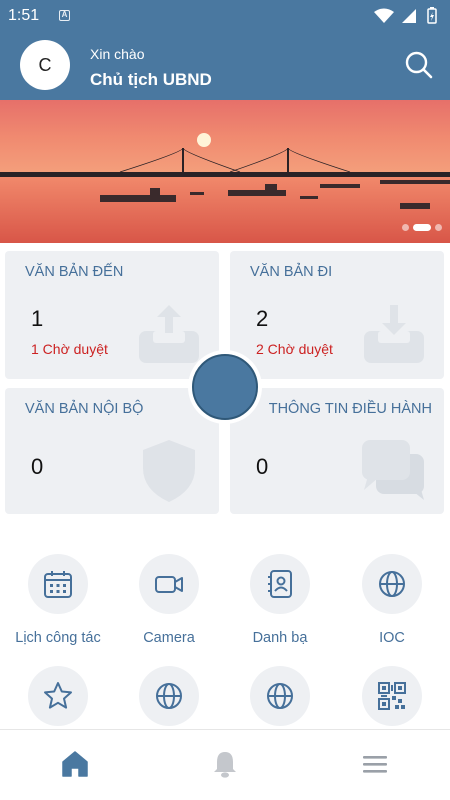 The width and height of the screenshot is (450, 800). Describe the element at coordinates (64, 15) in the screenshot. I see `notification-a-icon: A` at that location.